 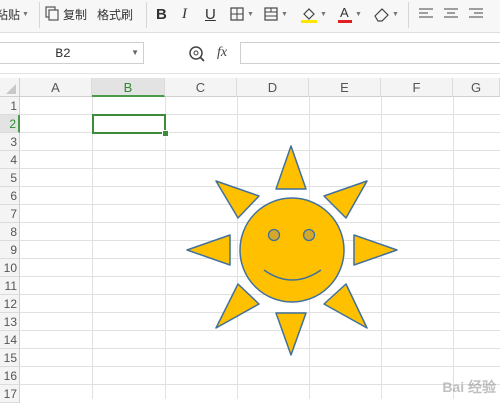 I want to click on watermark: Bai 经验, so click(x=469, y=387).